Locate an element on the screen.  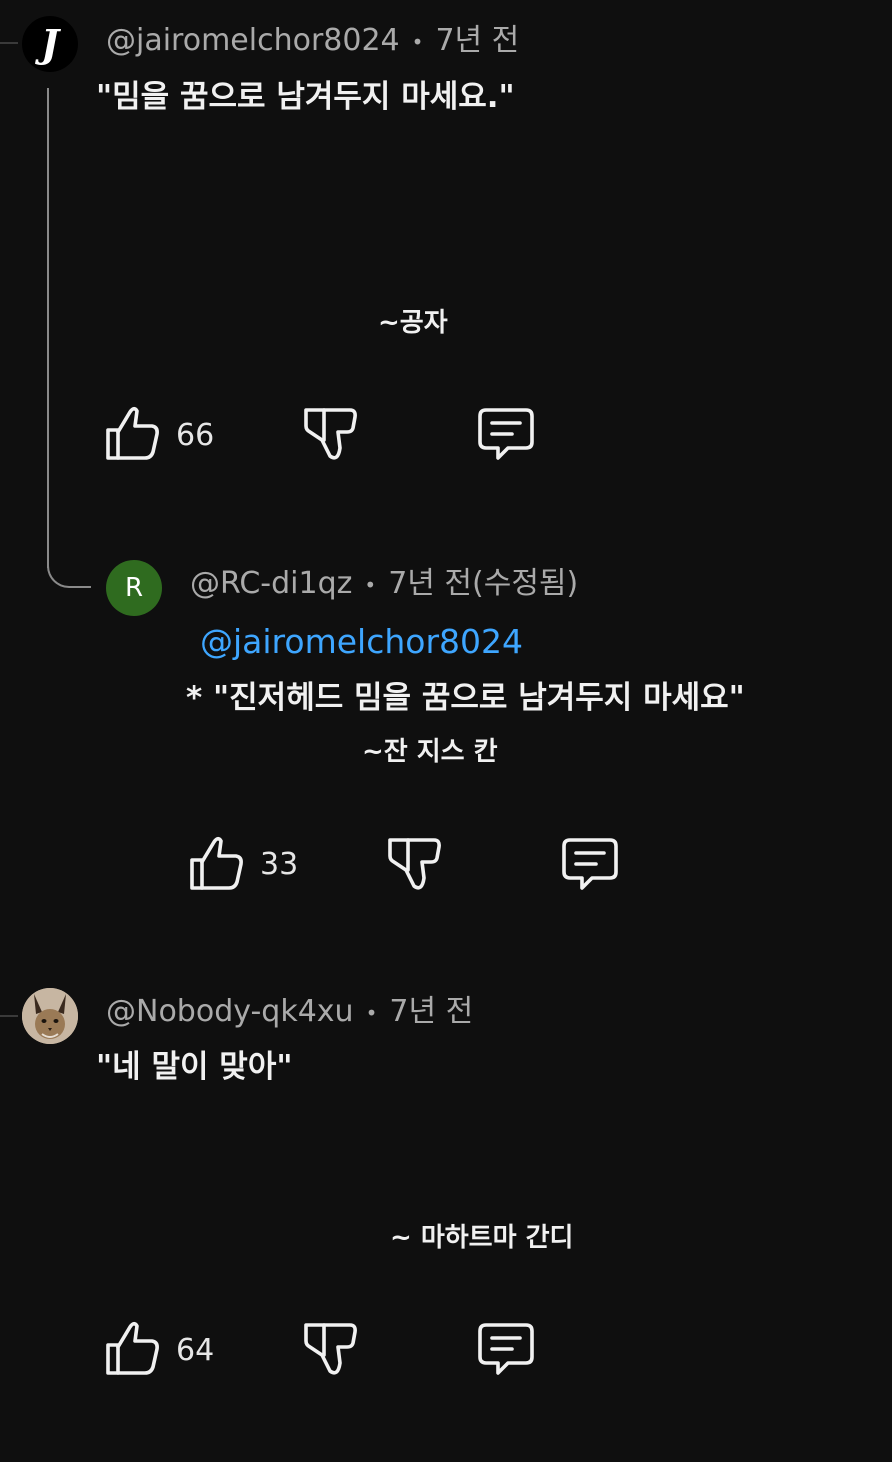
like-count: 64 is located at coordinates (195, 1350).